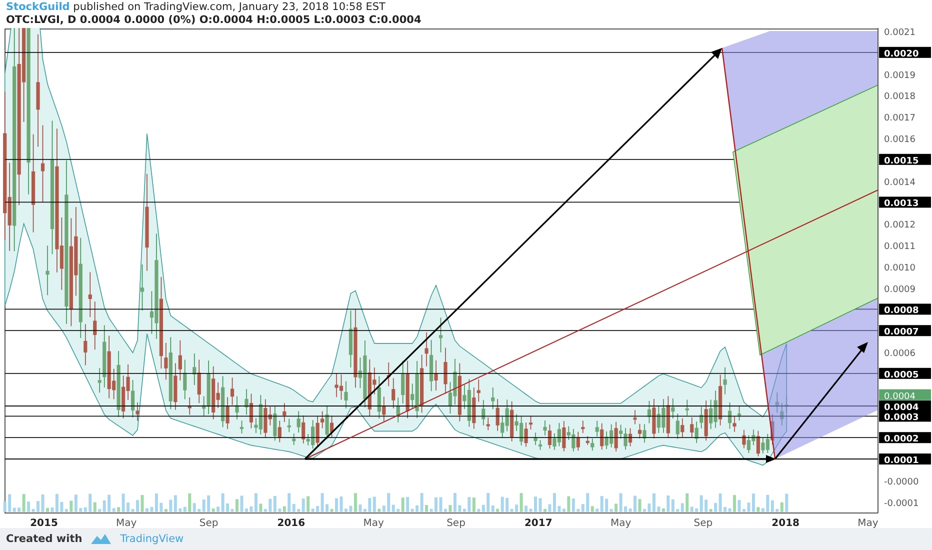 Image resolution: width=932 pixels, height=550 pixels. What do you see at coordinates (900, 75) in the screenshot?
I see `price-label: 0.0019` at bounding box center [900, 75].